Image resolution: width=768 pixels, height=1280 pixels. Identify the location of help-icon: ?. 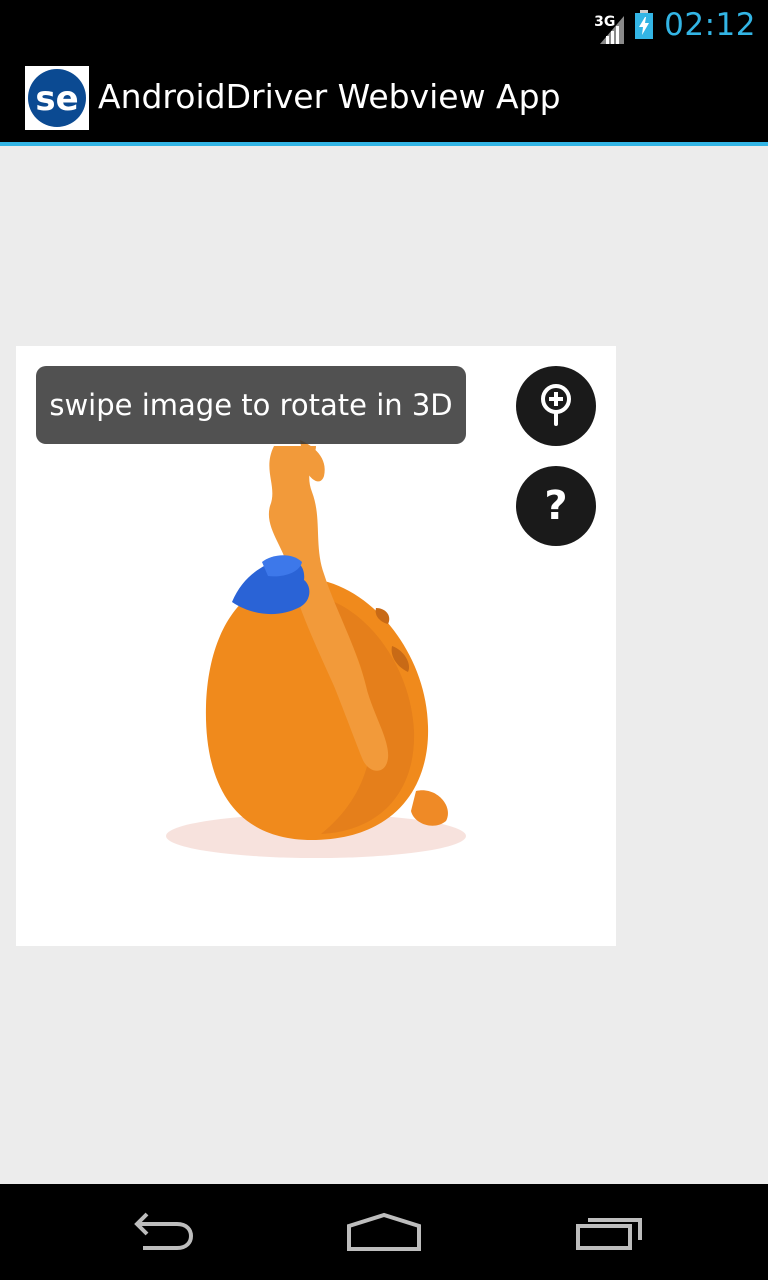
(556, 506).